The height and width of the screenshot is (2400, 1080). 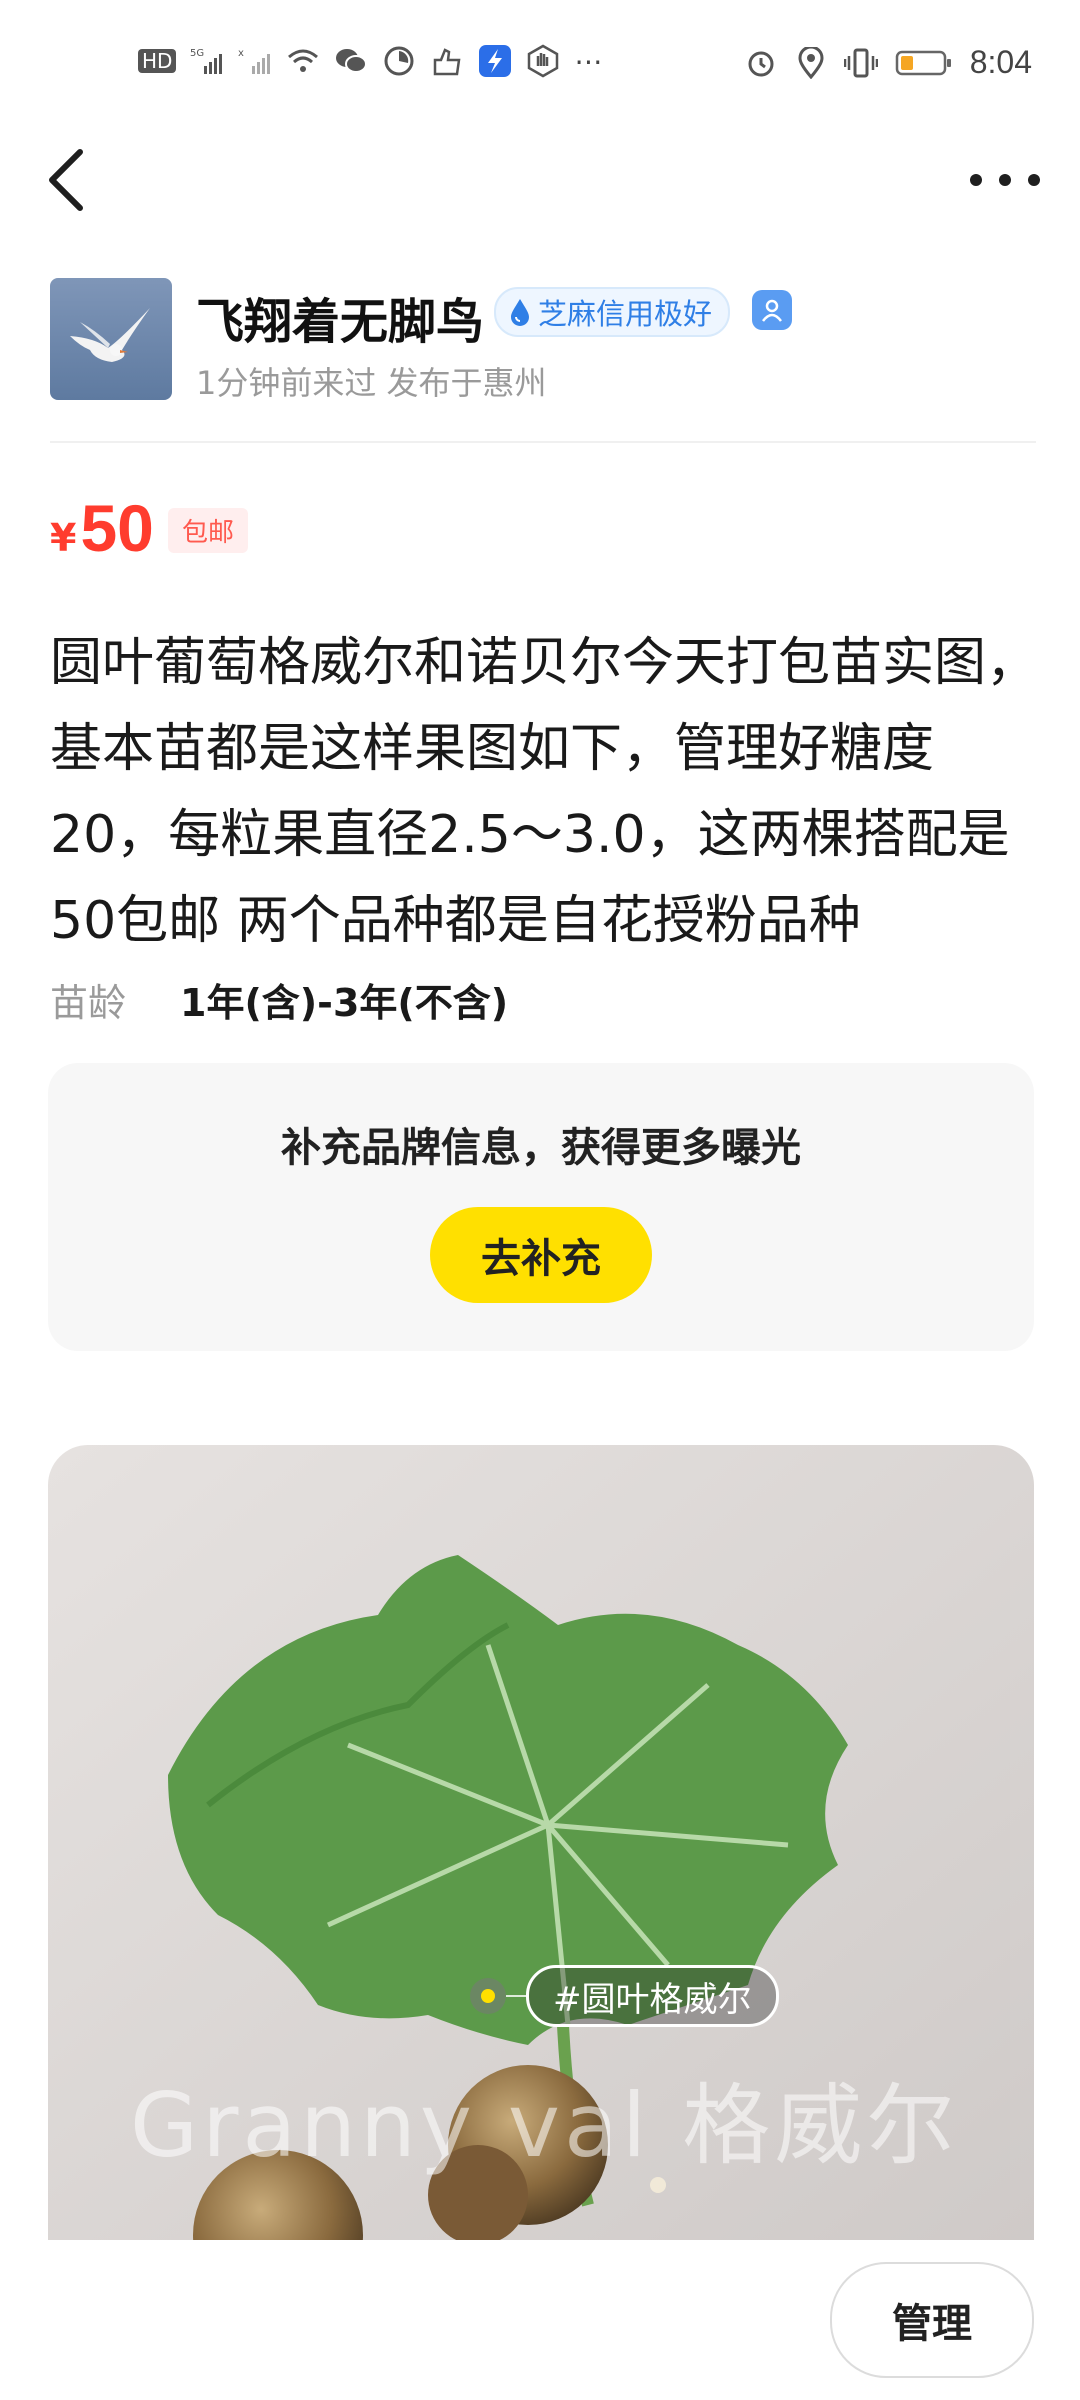 What do you see at coordinates (652, 1996) in the screenshot?
I see `tag-label: #圆叶格威尔` at bounding box center [652, 1996].